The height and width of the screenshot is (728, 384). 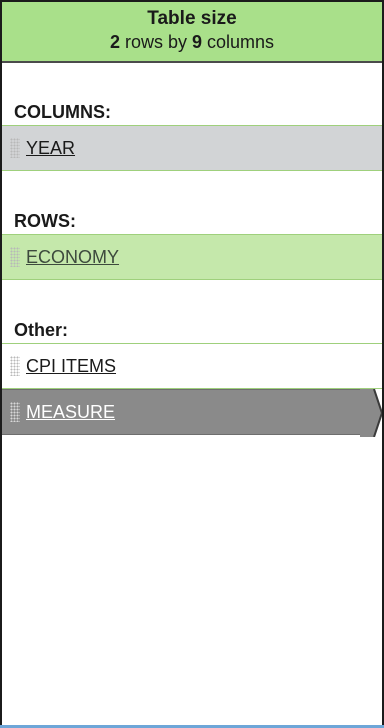 What do you see at coordinates (371, 413) in the screenshot?
I see `selected-arrow-icon` at bounding box center [371, 413].